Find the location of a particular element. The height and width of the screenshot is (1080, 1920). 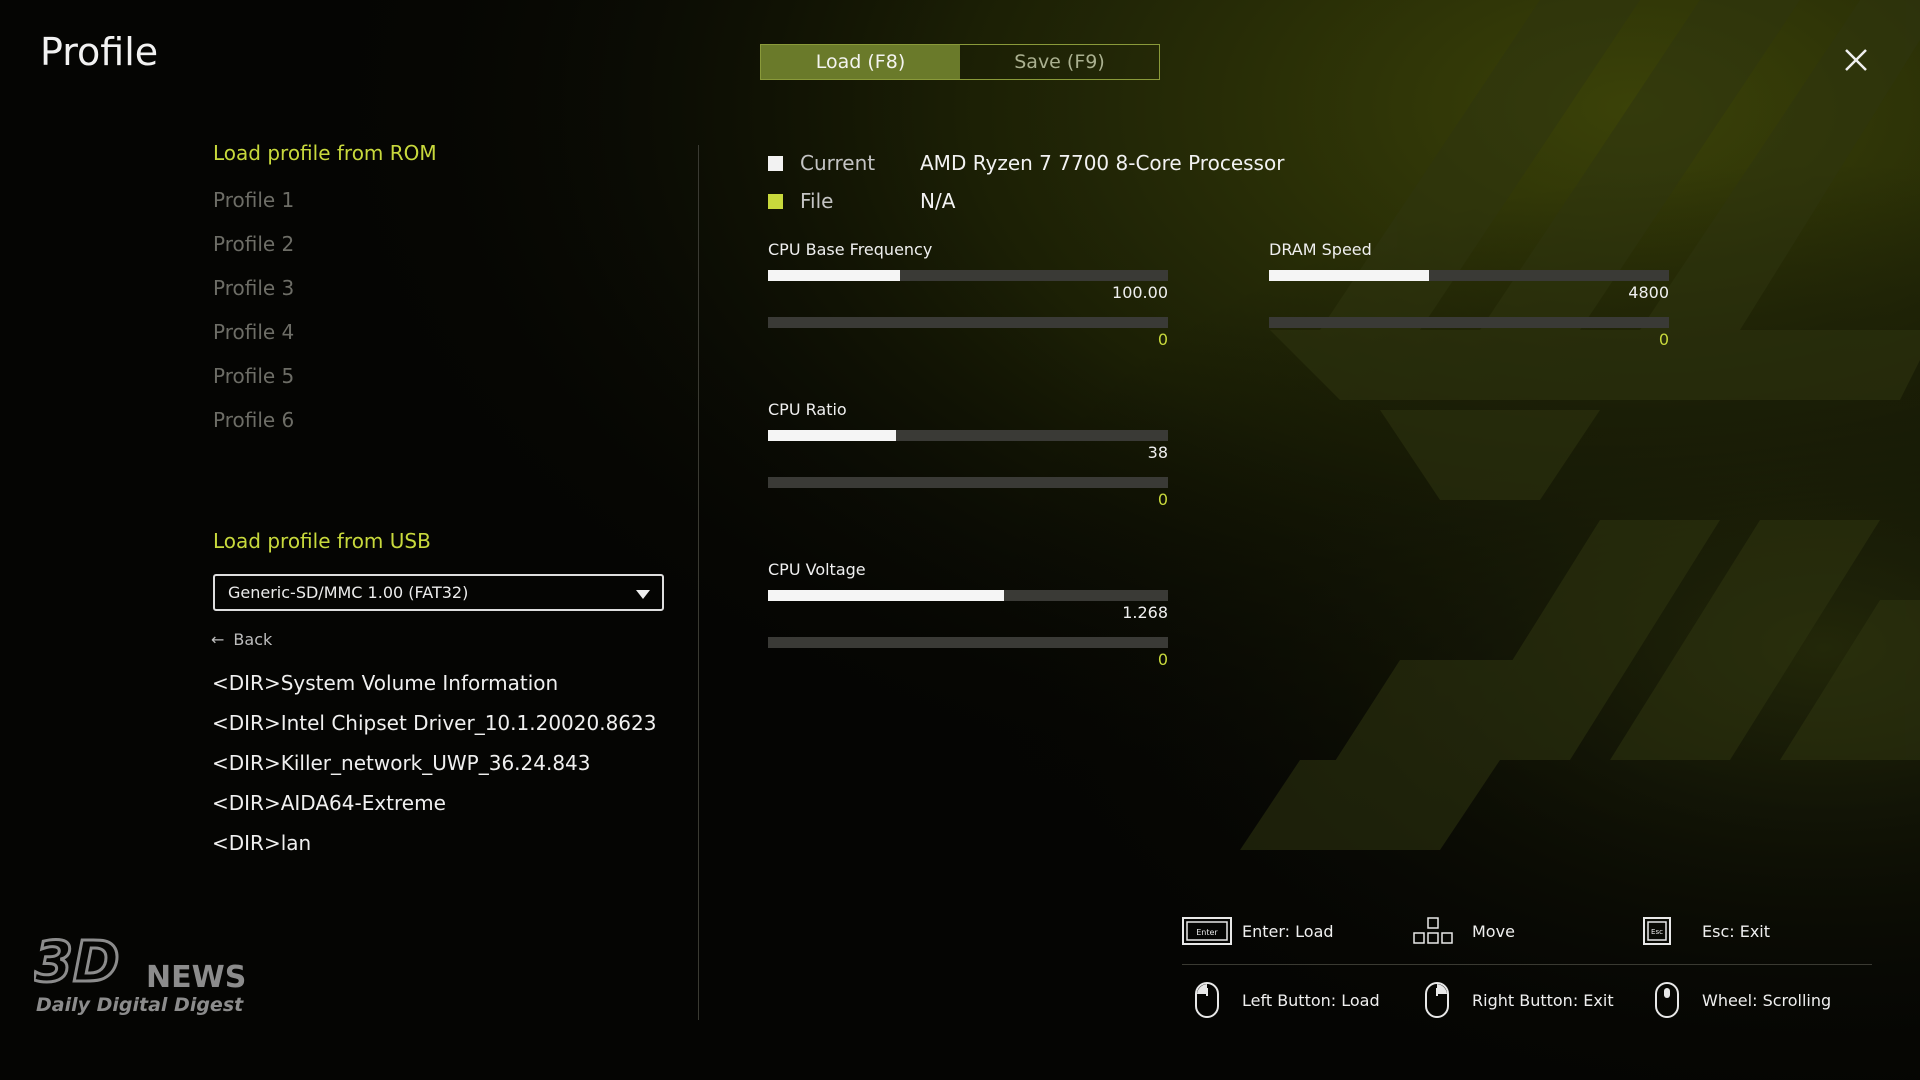

svg-text: Enter is located at coordinates (1207, 932).